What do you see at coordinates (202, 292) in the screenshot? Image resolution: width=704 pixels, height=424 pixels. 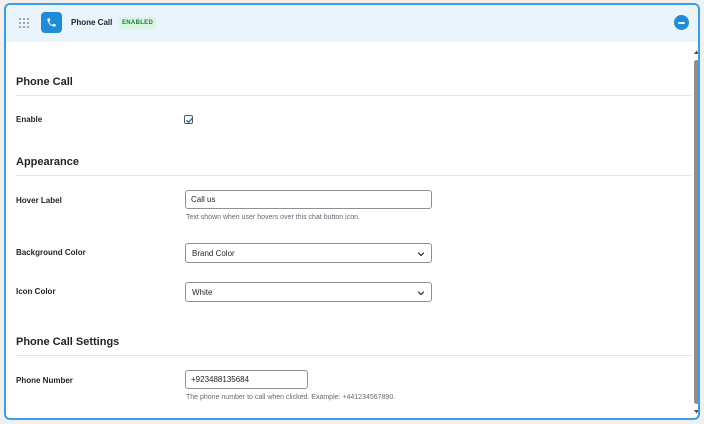 I see `icon-color-value: White` at bounding box center [202, 292].